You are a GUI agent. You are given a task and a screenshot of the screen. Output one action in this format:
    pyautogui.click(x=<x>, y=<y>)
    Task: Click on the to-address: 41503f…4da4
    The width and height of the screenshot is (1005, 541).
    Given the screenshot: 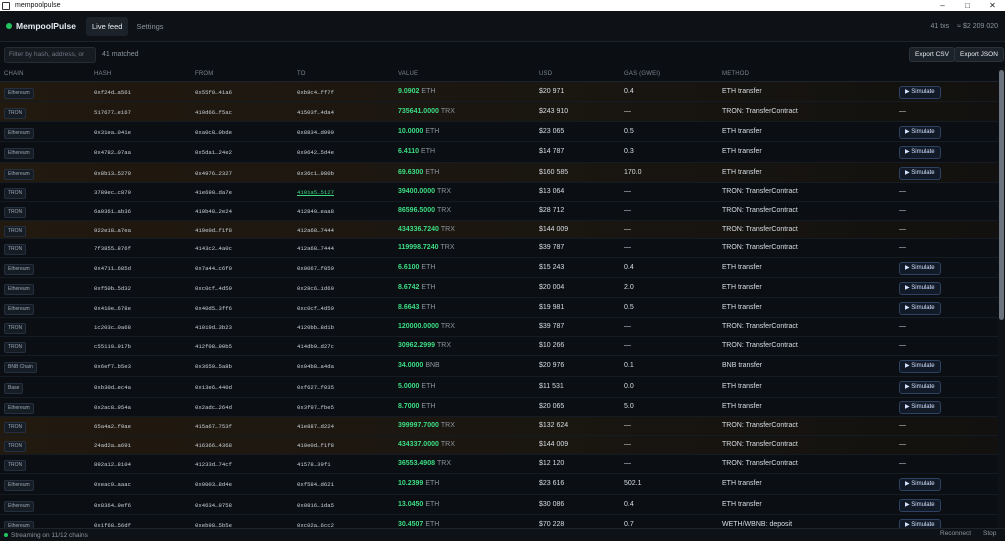 What is the action you would take?
    pyautogui.click(x=315, y=112)
    